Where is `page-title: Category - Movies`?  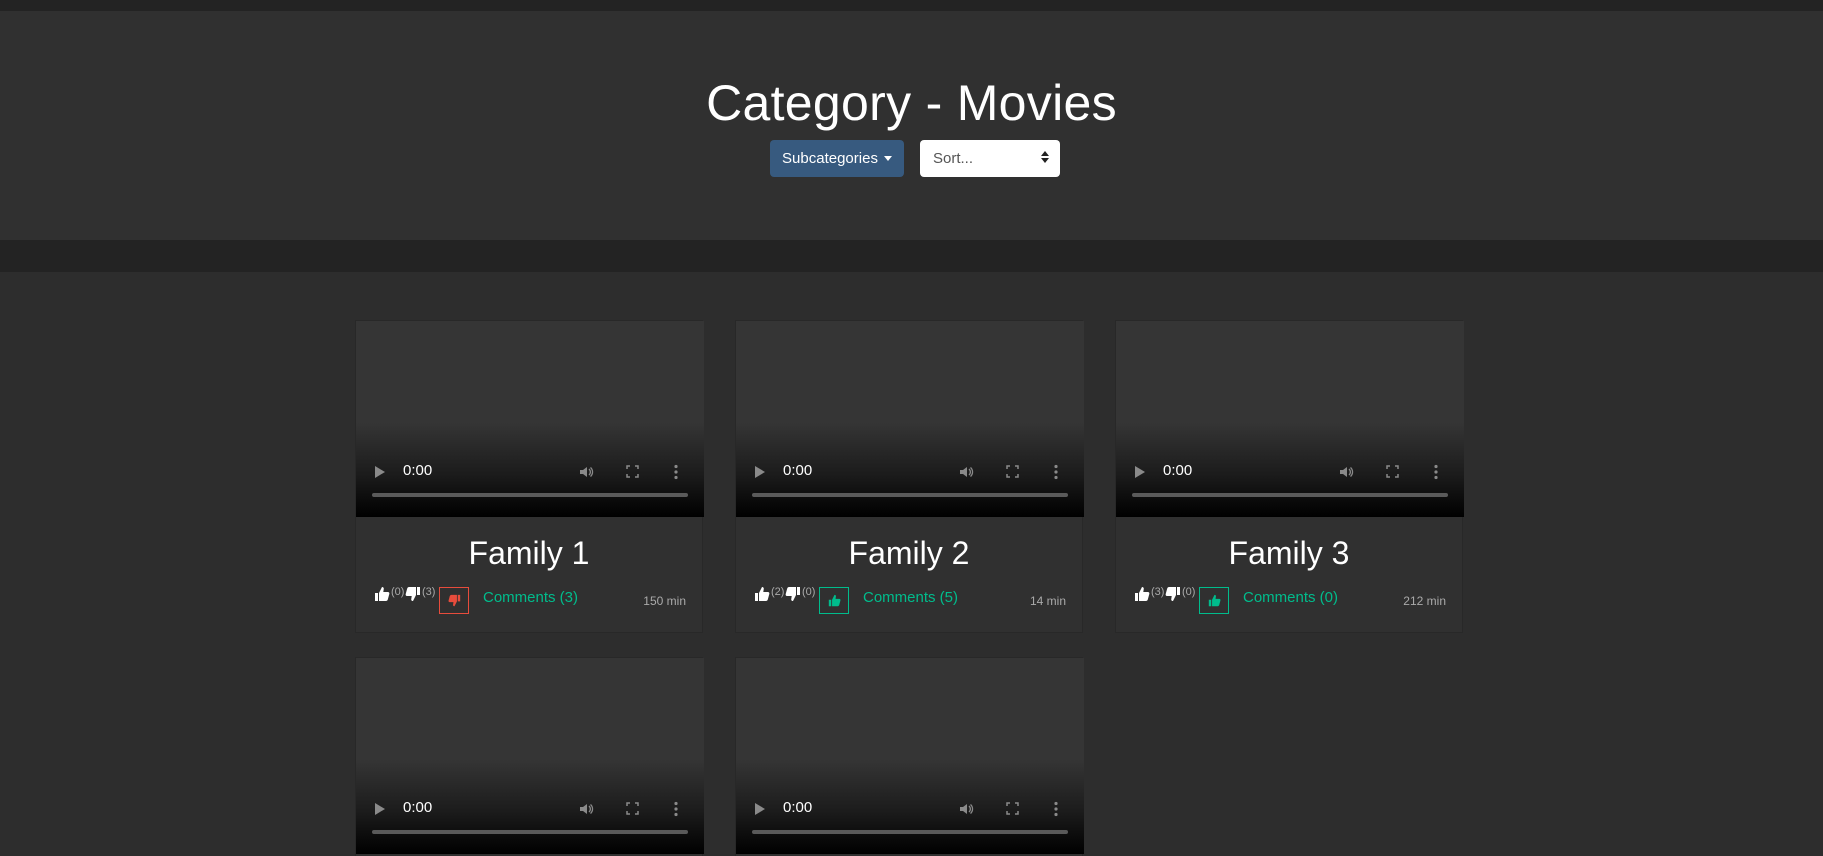 page-title: Category - Movies is located at coordinates (911, 103).